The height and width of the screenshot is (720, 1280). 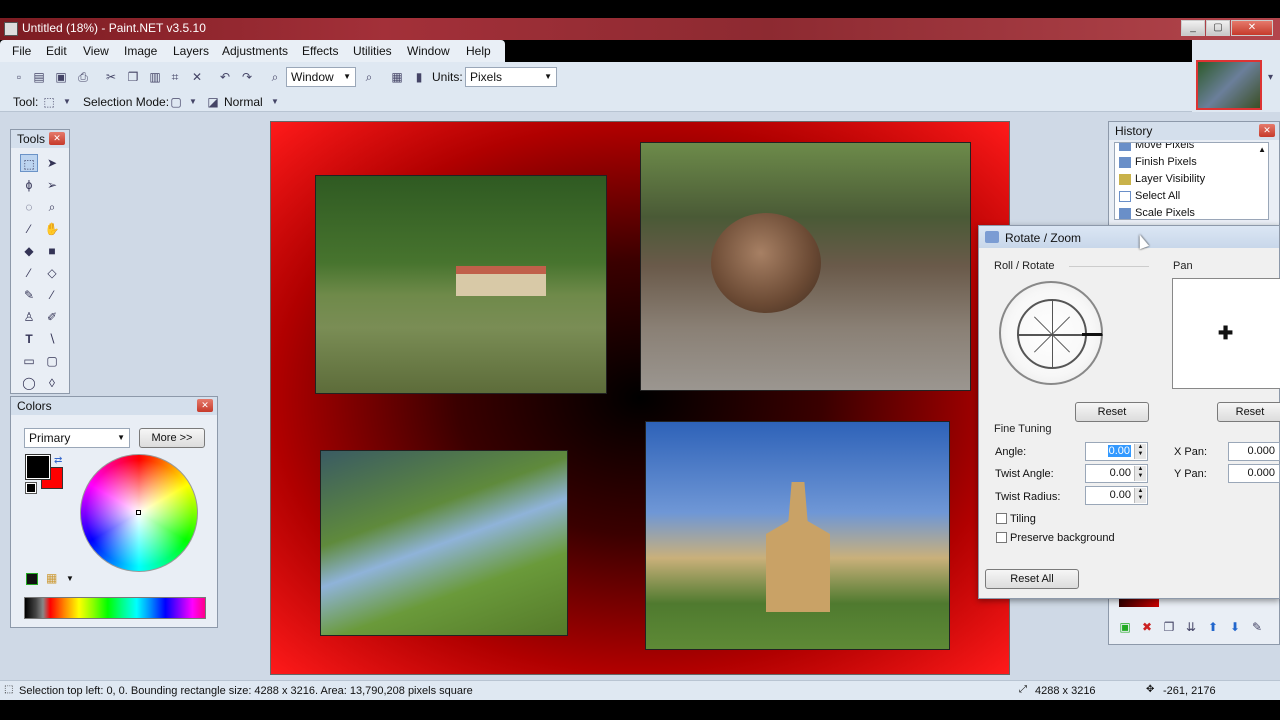 I want to click on rectangle-select-icon: ⬚, so click(x=49, y=102).